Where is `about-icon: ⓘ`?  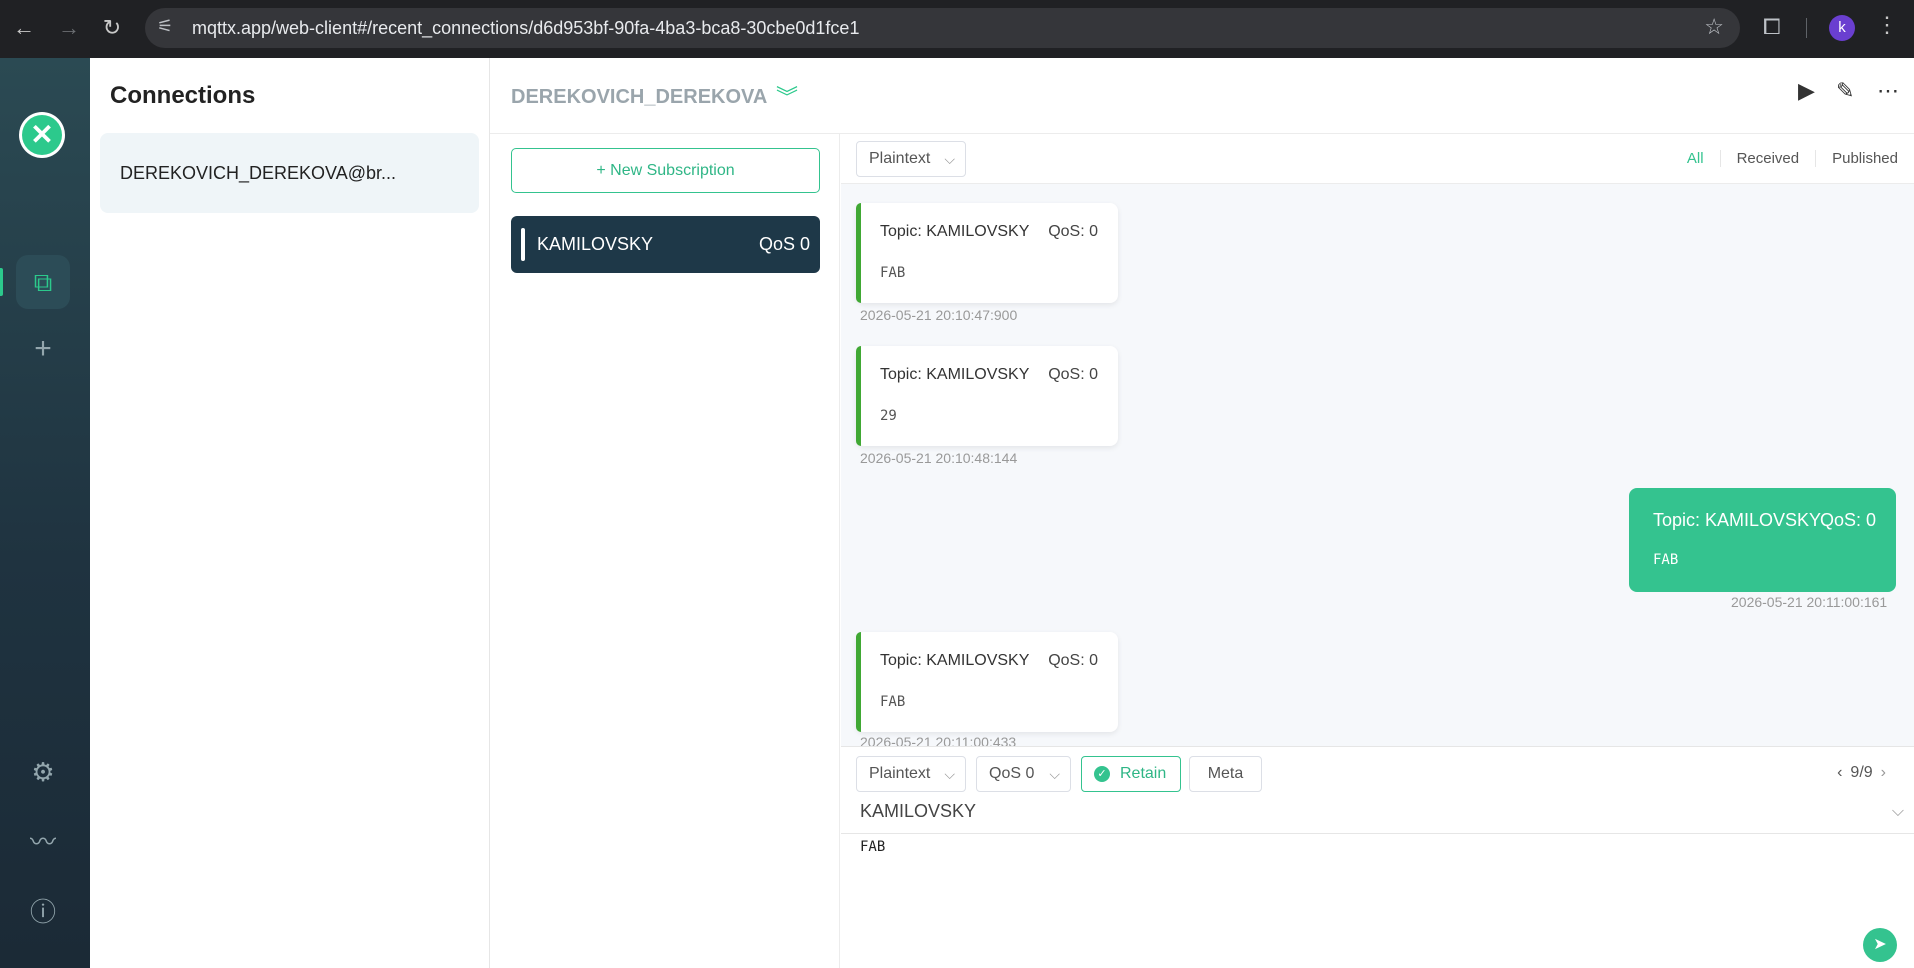 about-icon: ⓘ is located at coordinates (43, 912).